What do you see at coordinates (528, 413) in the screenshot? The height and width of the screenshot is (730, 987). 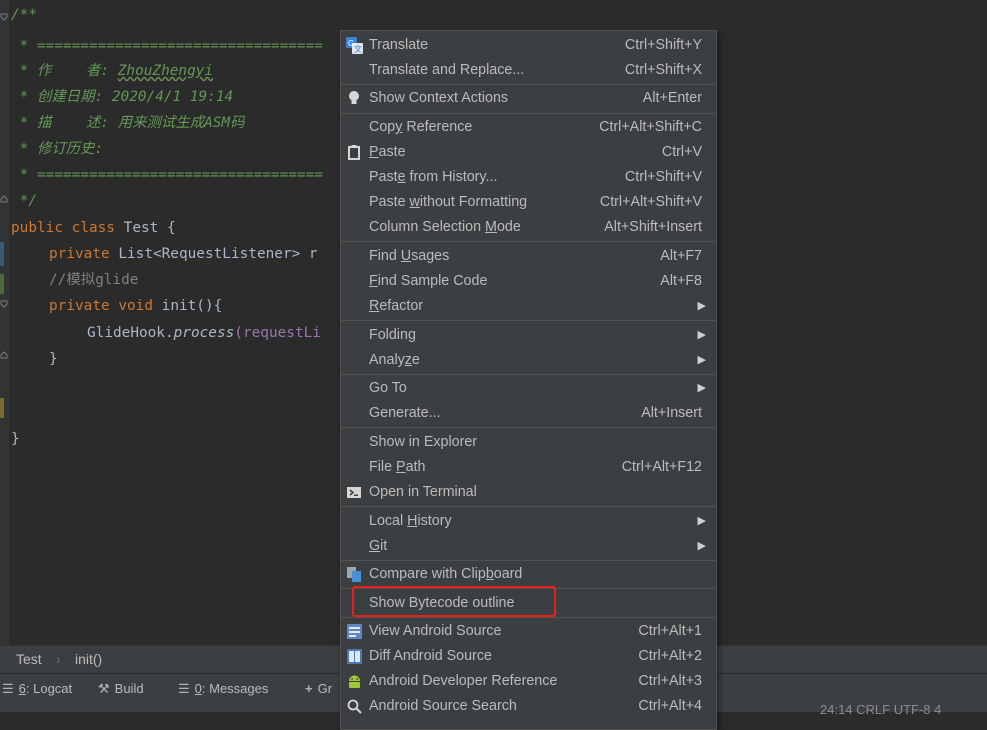 I see `menu-item-generate: Generate... Alt+Insert` at bounding box center [528, 413].